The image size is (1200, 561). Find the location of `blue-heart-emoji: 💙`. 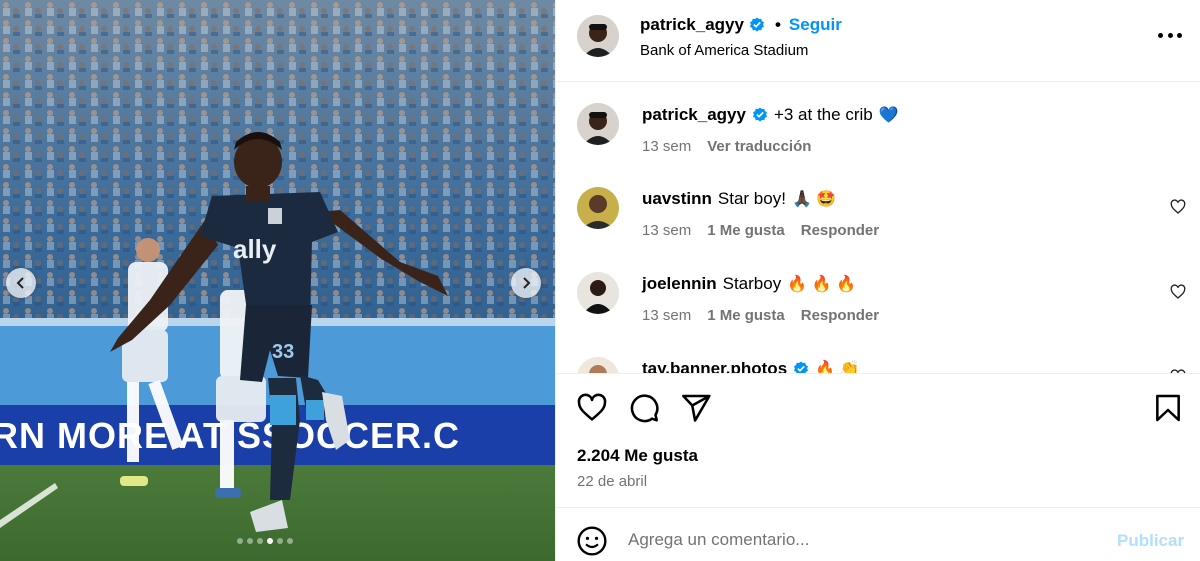

blue-heart-emoji: 💙 is located at coordinates (888, 115).